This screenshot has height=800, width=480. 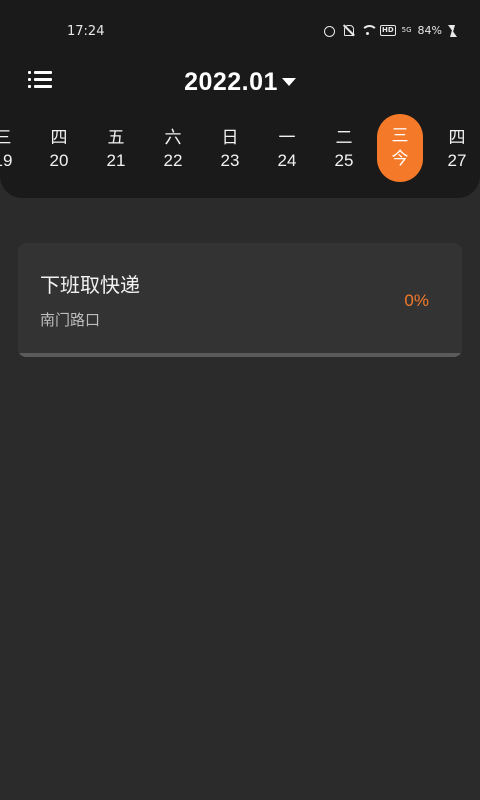 What do you see at coordinates (348, 30) in the screenshot?
I see `mute-icon` at bounding box center [348, 30].